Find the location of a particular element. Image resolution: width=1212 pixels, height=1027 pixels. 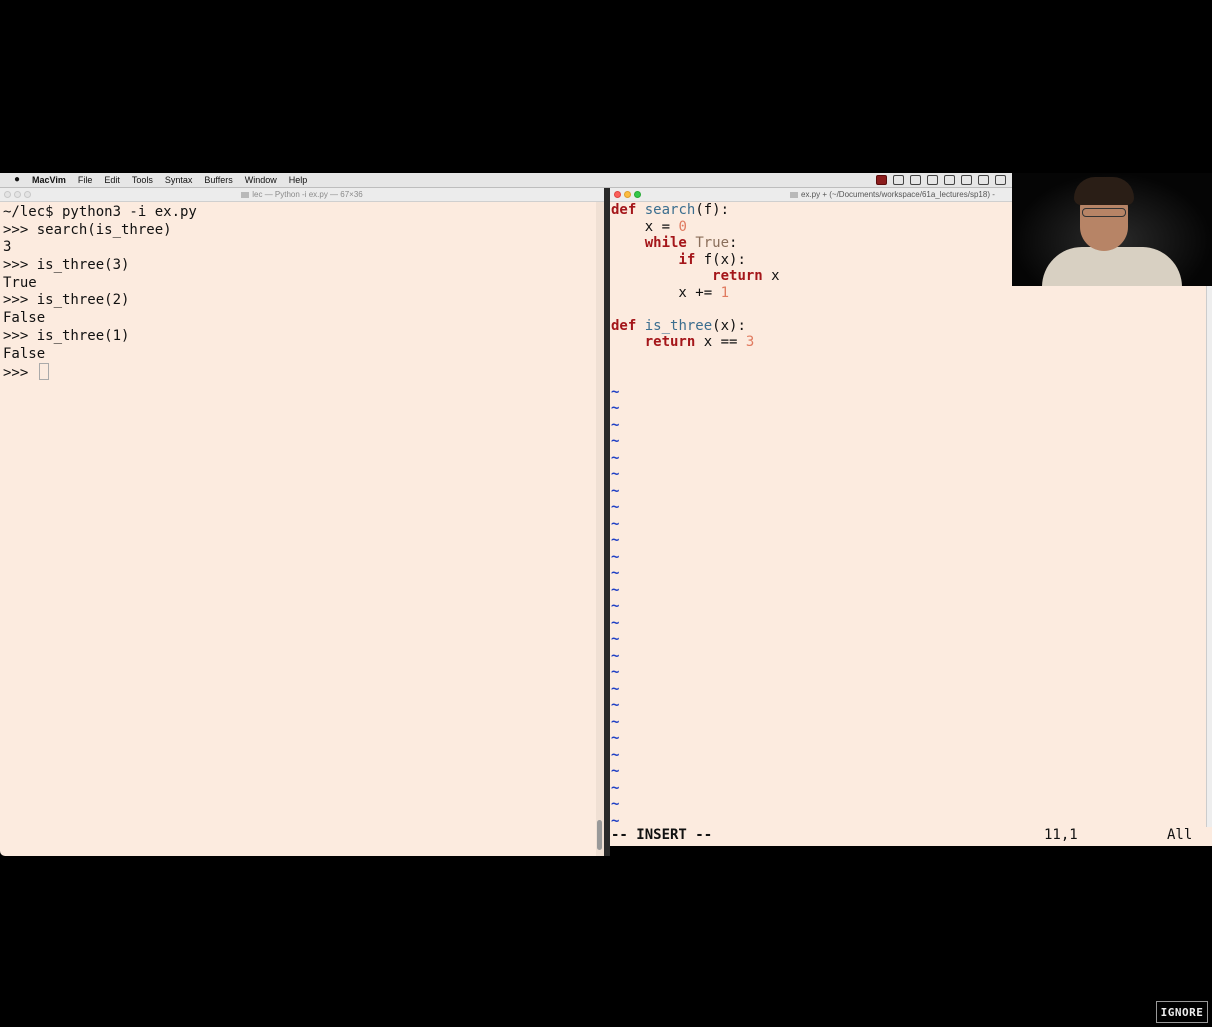

menu-buffers: Buffers is located at coordinates (218, 180).